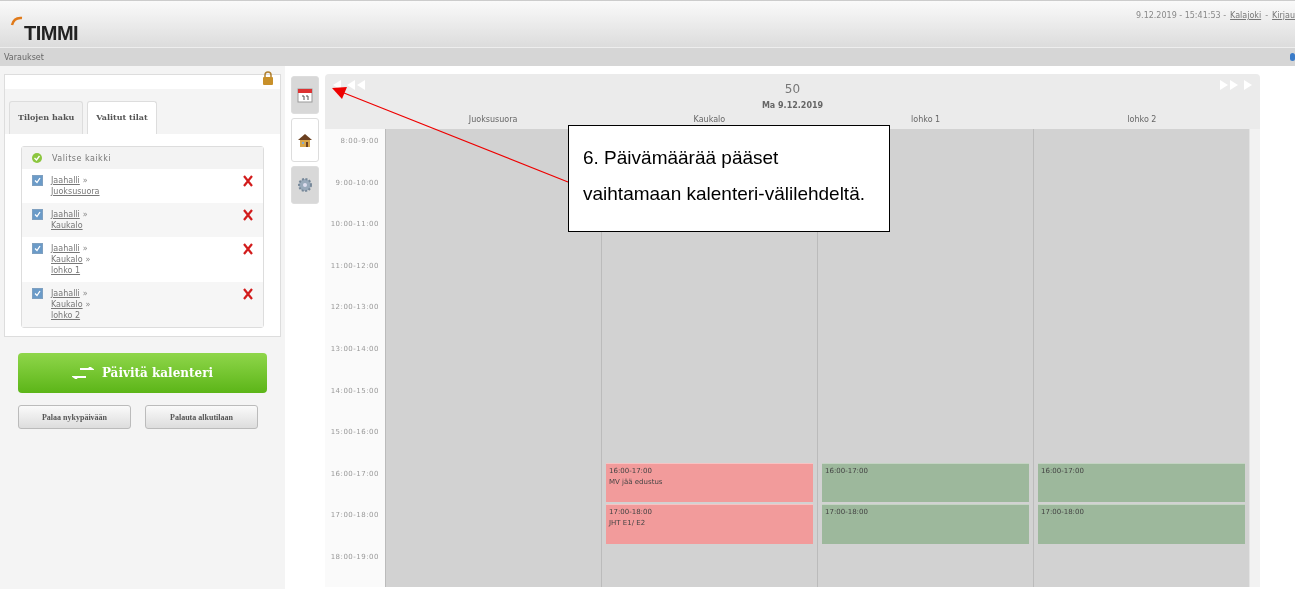 Image resolution: width=1295 pixels, height=589 pixels. I want to click on tab: Valitut tilat, so click(122, 117).